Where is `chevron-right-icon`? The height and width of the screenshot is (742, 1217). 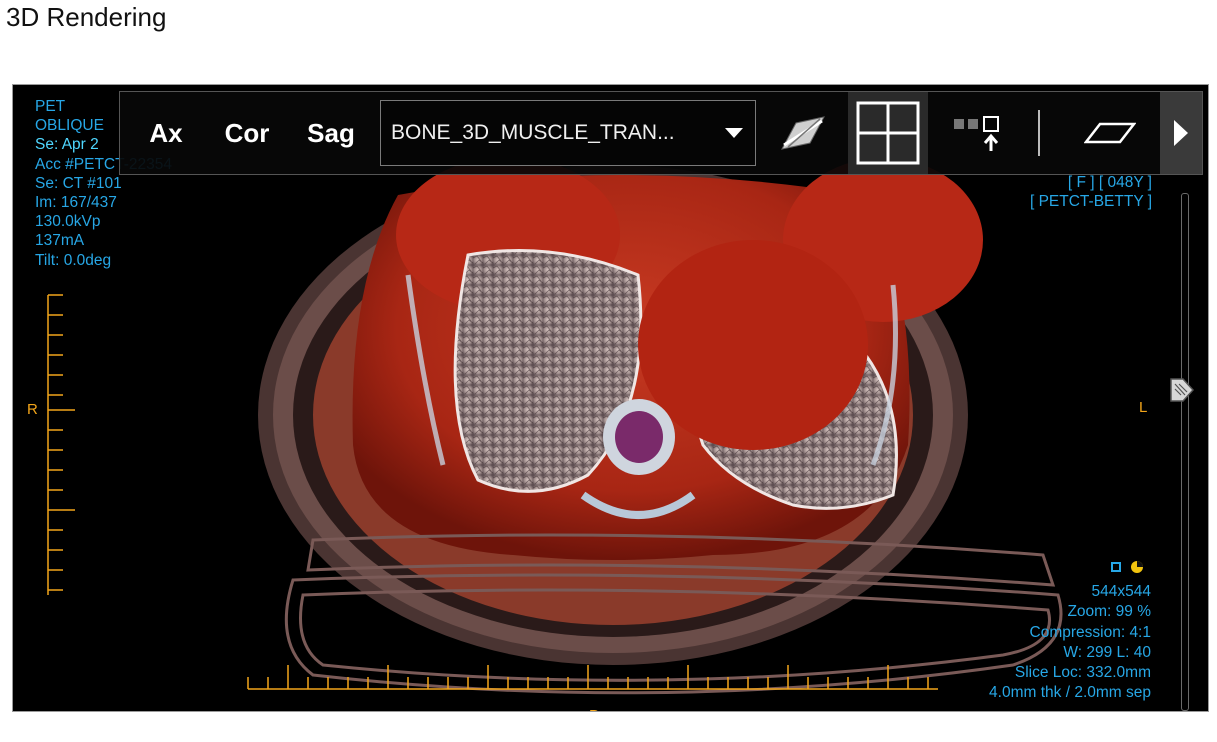 chevron-right-icon is located at coordinates (1181, 133).